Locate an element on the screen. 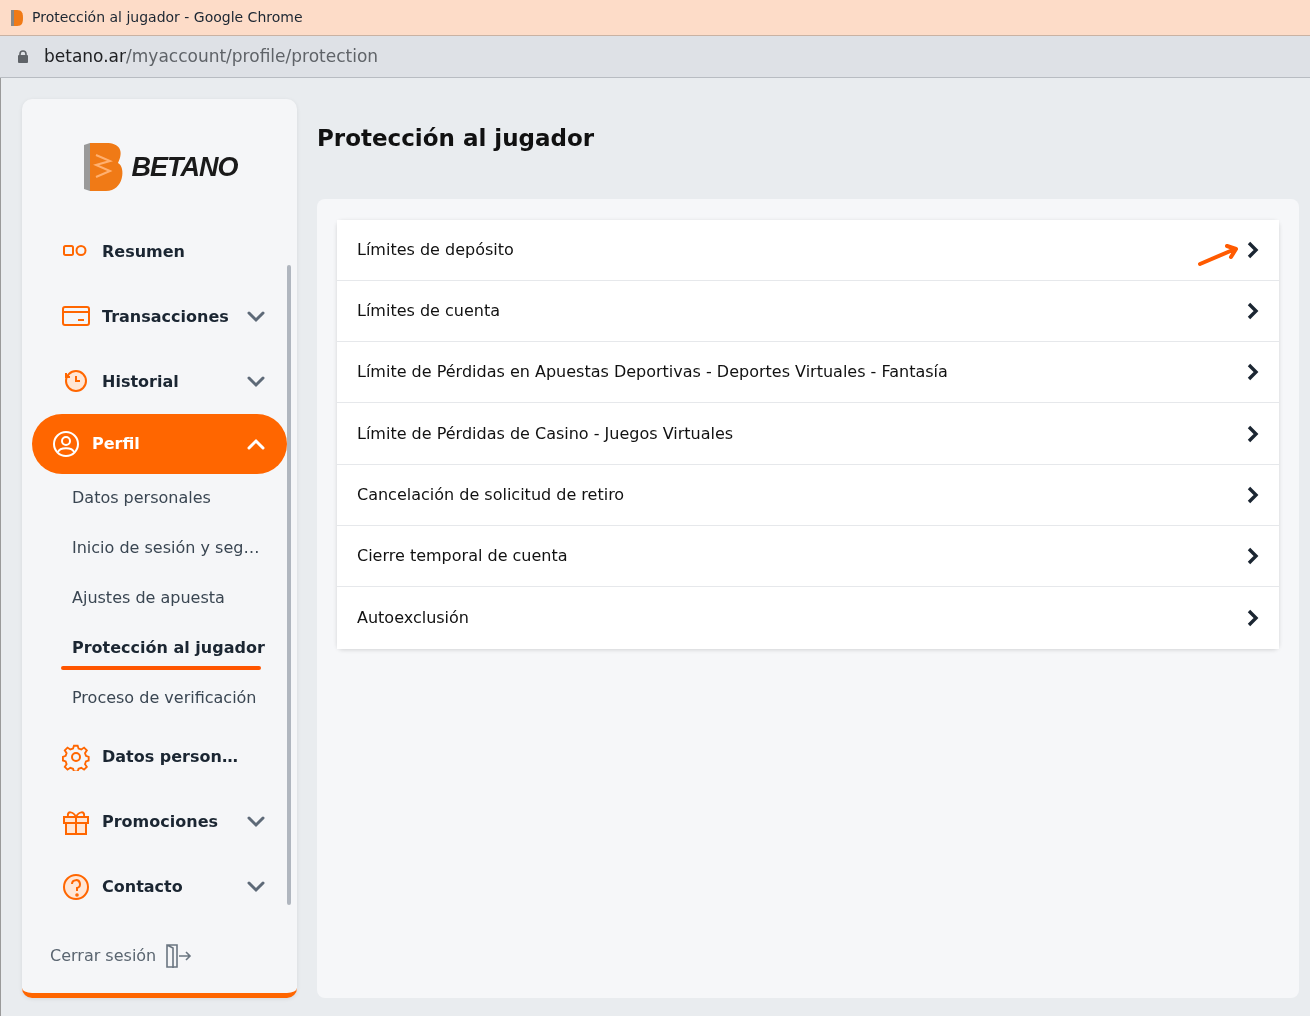 This screenshot has width=1310, height=1016. logout-link: Cerrar sesión is located at coordinates (103, 956).